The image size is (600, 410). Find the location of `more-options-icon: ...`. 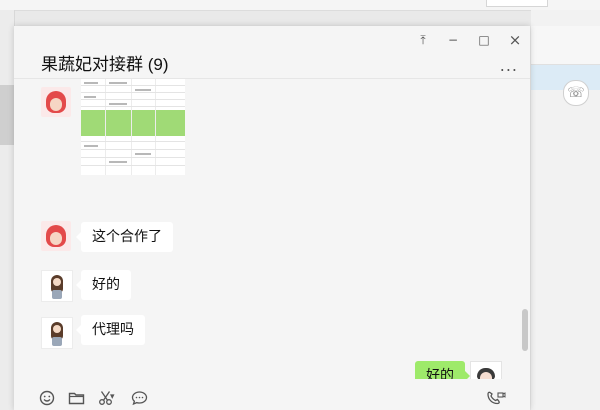

more-options-icon: ... is located at coordinates (509, 65).